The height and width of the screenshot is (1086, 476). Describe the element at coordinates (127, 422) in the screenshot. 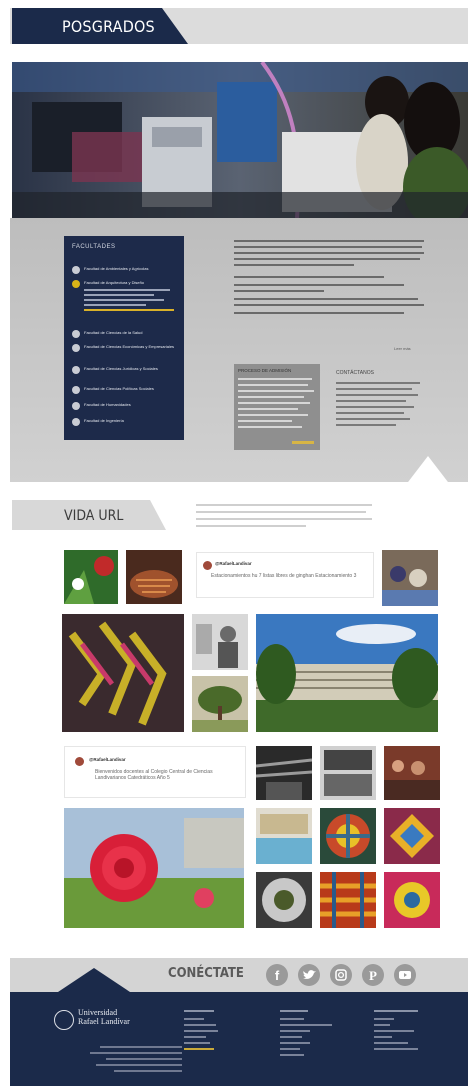

I see `faculty-item: Facultad de Ingeniería` at that location.